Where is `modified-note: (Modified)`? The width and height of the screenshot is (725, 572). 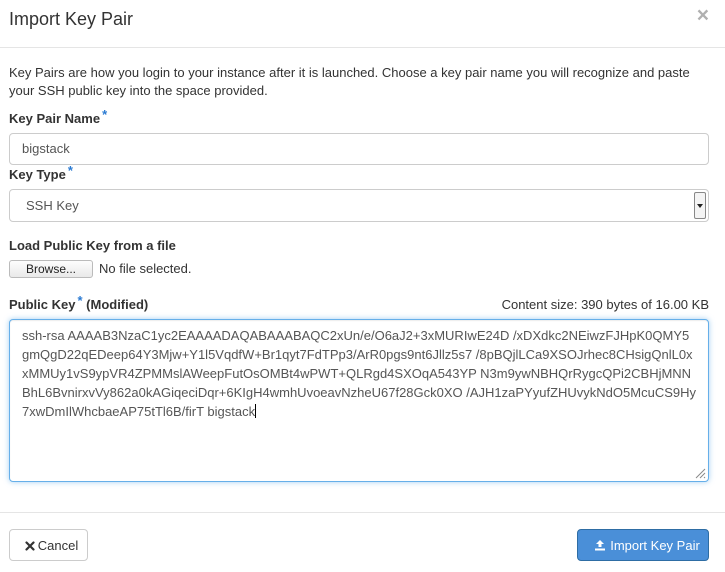 modified-note: (Modified) is located at coordinates (117, 304).